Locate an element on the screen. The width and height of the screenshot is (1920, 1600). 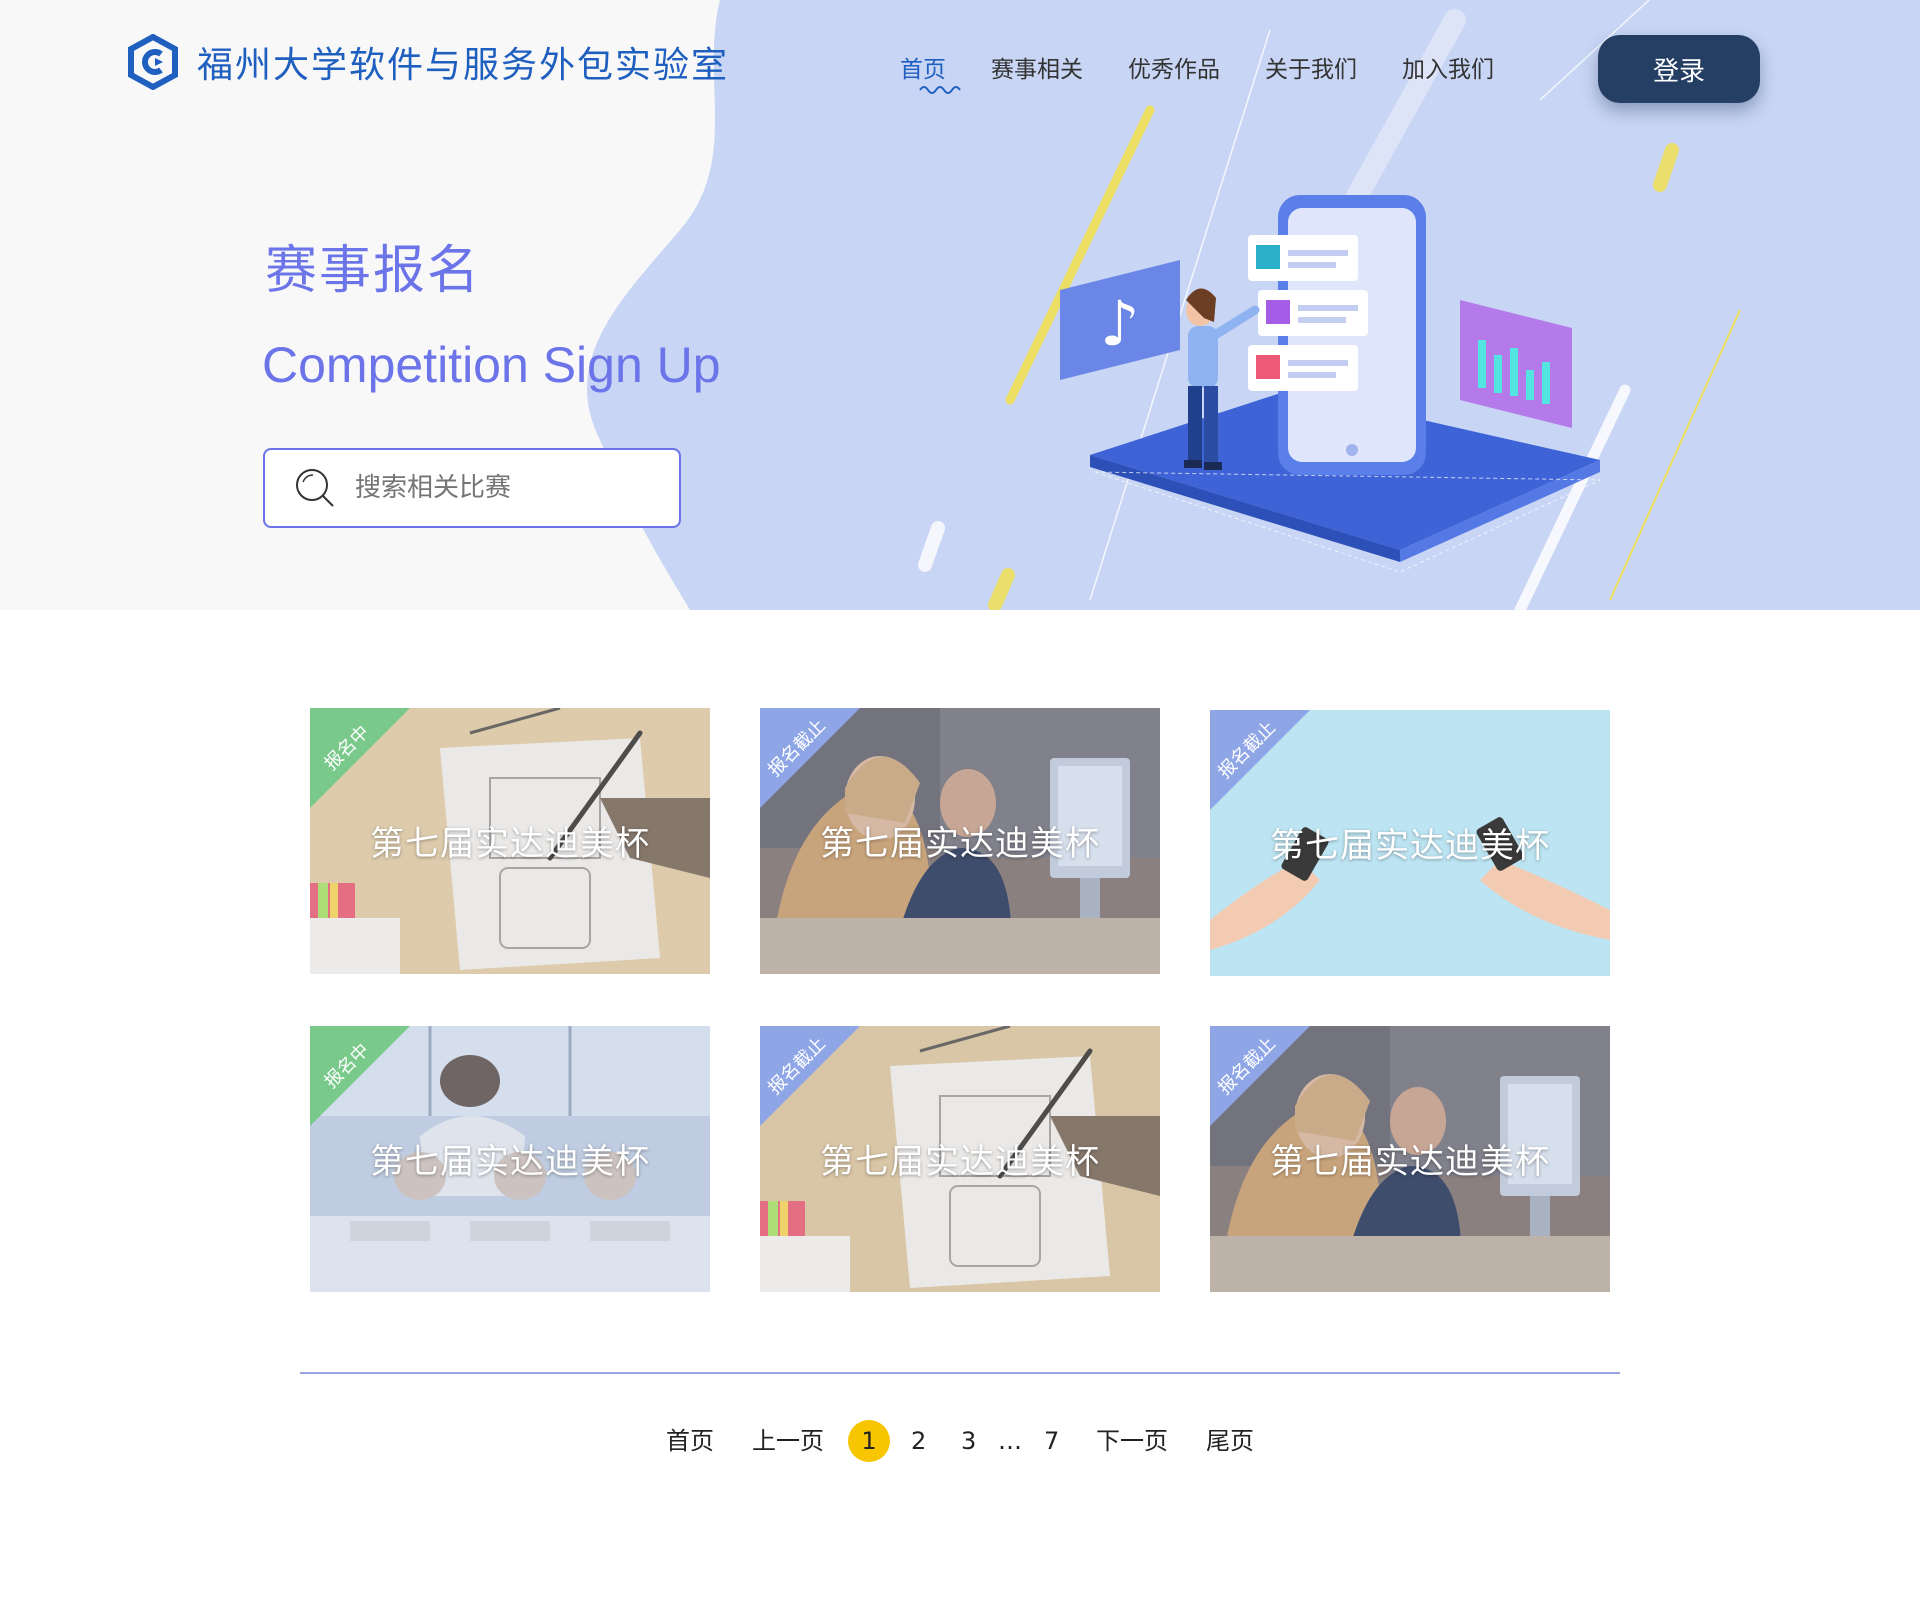
page-7-link: 7 is located at coordinates (1051, 1441).